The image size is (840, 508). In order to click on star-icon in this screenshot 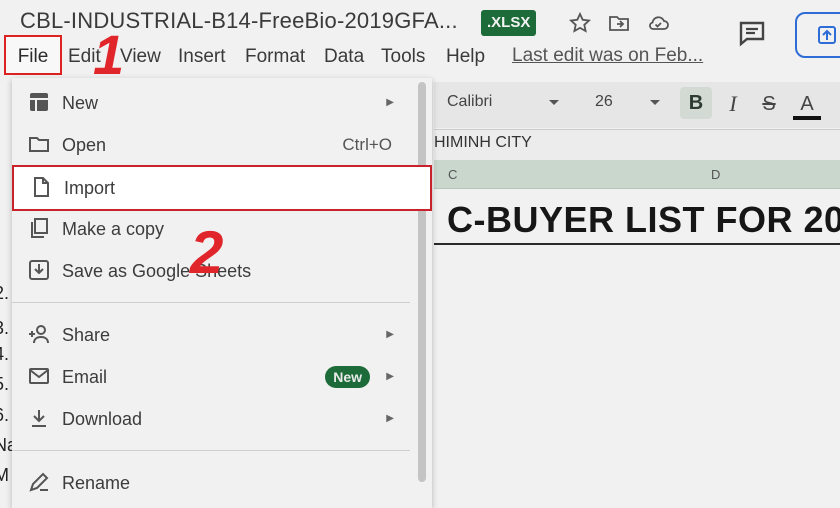, I will do `click(580, 23)`.